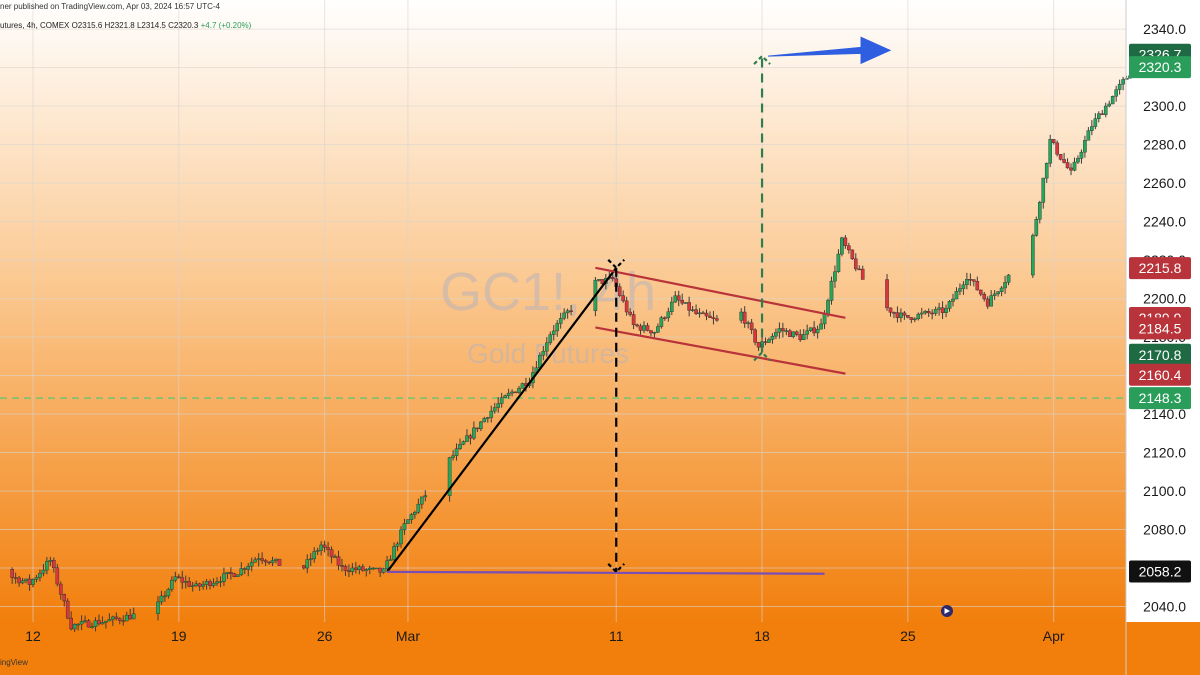 The image size is (1200, 675). I want to click on price-tick-label: 2080.0, so click(1164, 530).